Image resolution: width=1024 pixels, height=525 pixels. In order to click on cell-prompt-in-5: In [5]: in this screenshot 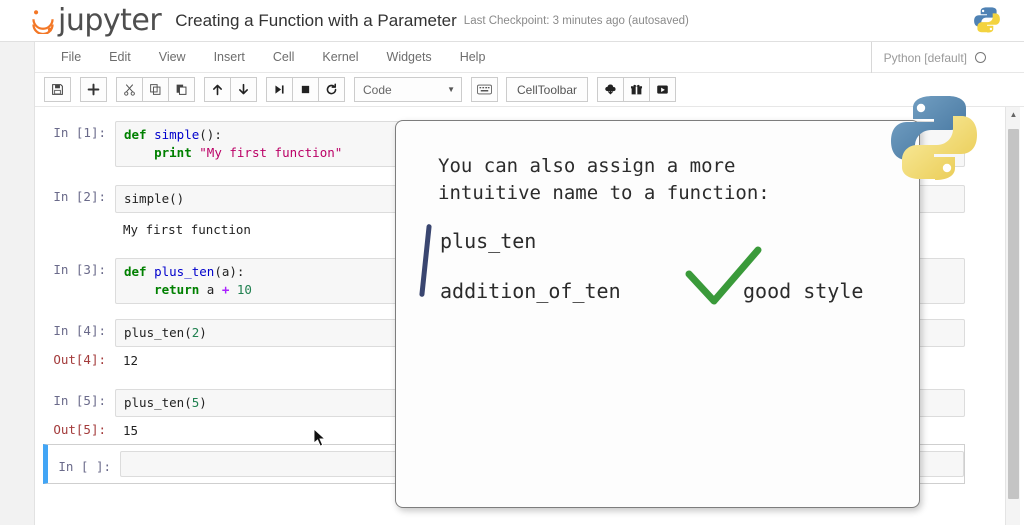, I will do `click(79, 400)`.